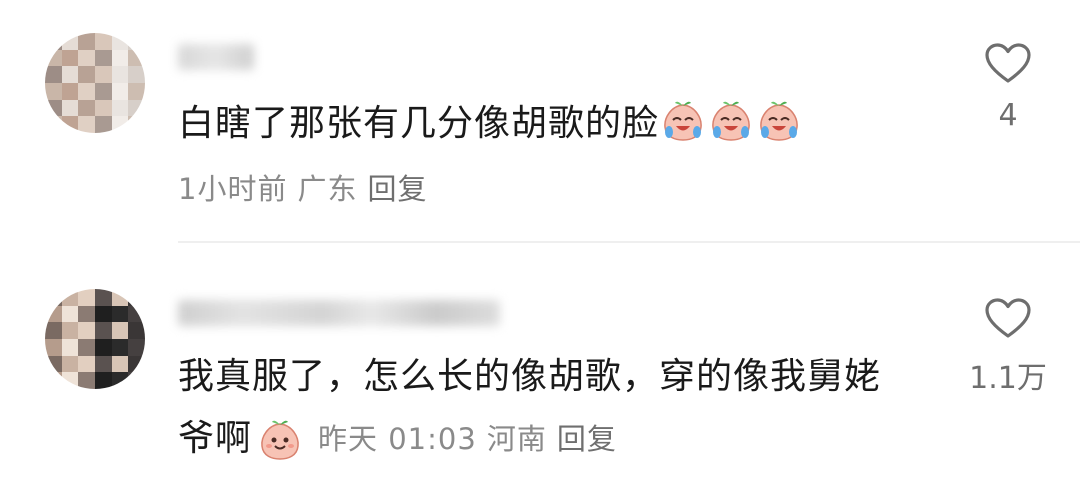  Describe the element at coordinates (1008, 87) in the screenshot. I see `like-button: 4` at that location.